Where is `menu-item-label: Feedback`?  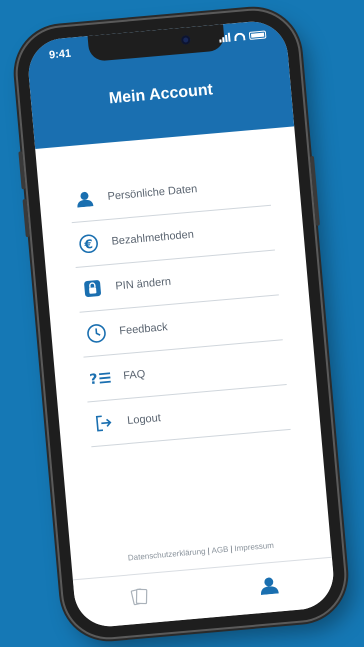 menu-item-label: Feedback is located at coordinates (143, 329).